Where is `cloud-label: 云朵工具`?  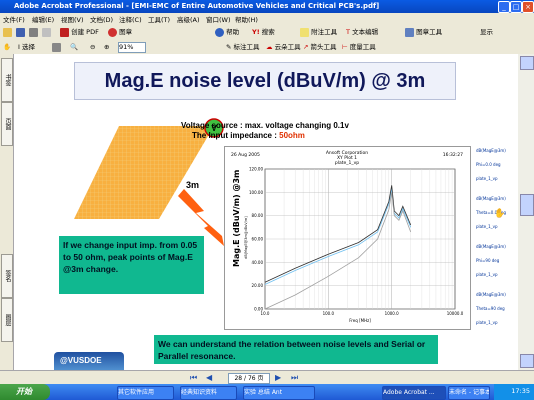
cloud-label: 云朵工具 is located at coordinates (287, 47).